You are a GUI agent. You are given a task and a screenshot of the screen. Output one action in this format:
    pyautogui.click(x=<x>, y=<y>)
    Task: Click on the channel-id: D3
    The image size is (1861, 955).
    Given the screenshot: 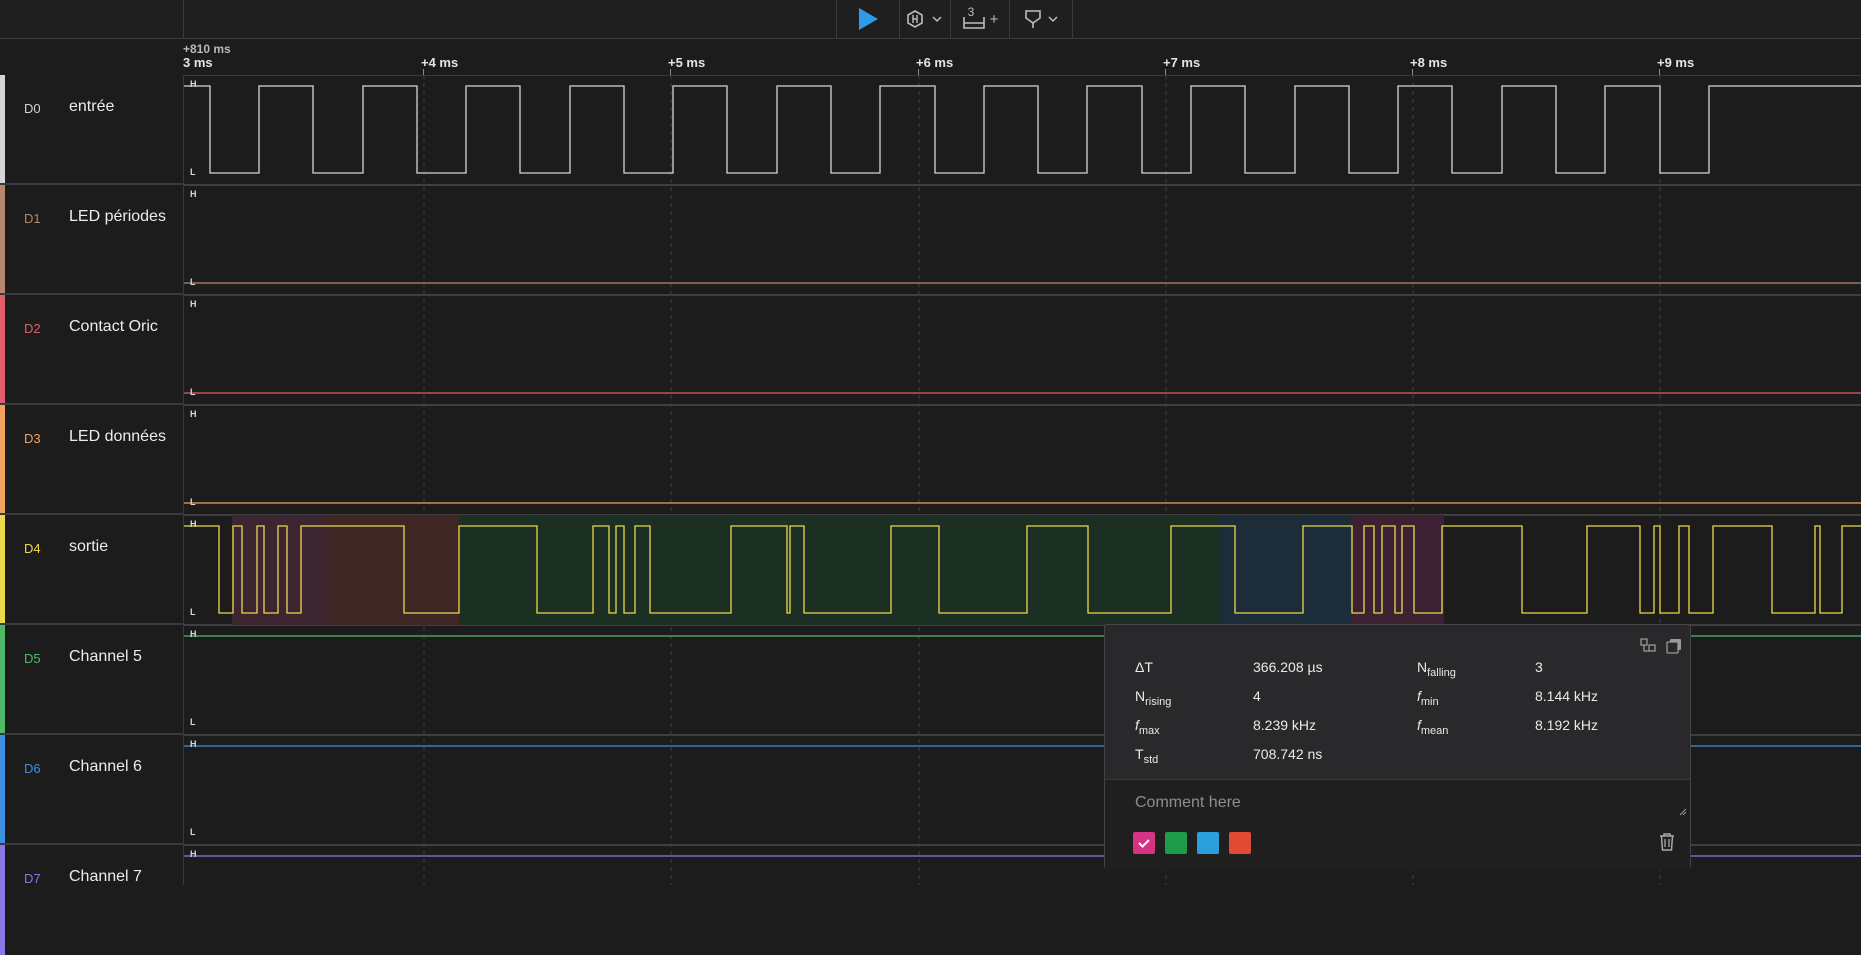 What is the action you would take?
    pyautogui.click(x=32, y=438)
    